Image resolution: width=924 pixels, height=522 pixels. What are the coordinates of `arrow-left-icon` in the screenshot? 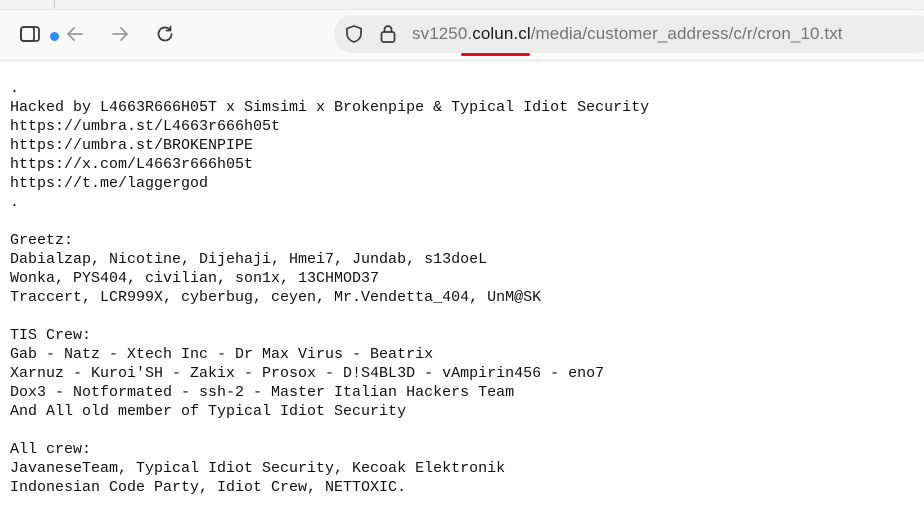 It's located at (75, 34).